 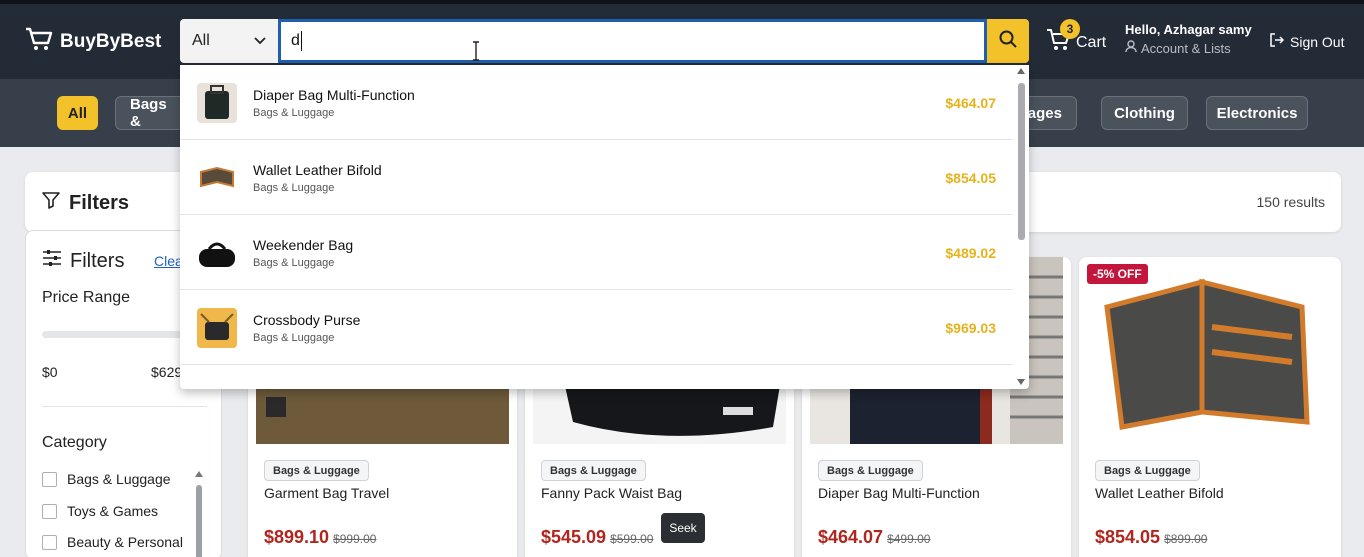 I want to click on search-button, so click(x=1008, y=41).